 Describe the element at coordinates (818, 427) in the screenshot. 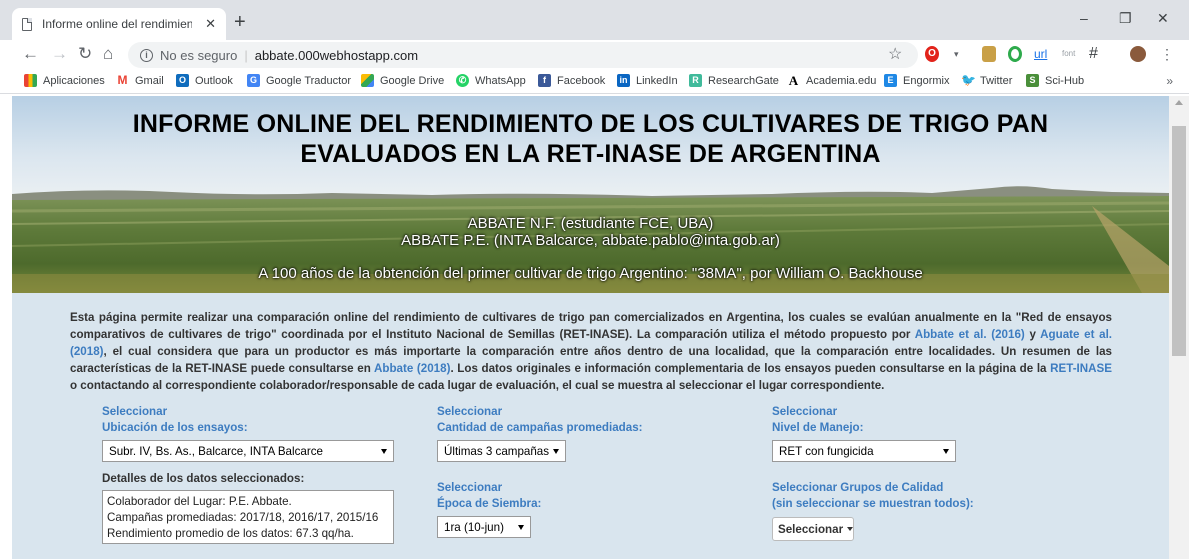

I see `label-line: Nivel de Manejo:` at that location.